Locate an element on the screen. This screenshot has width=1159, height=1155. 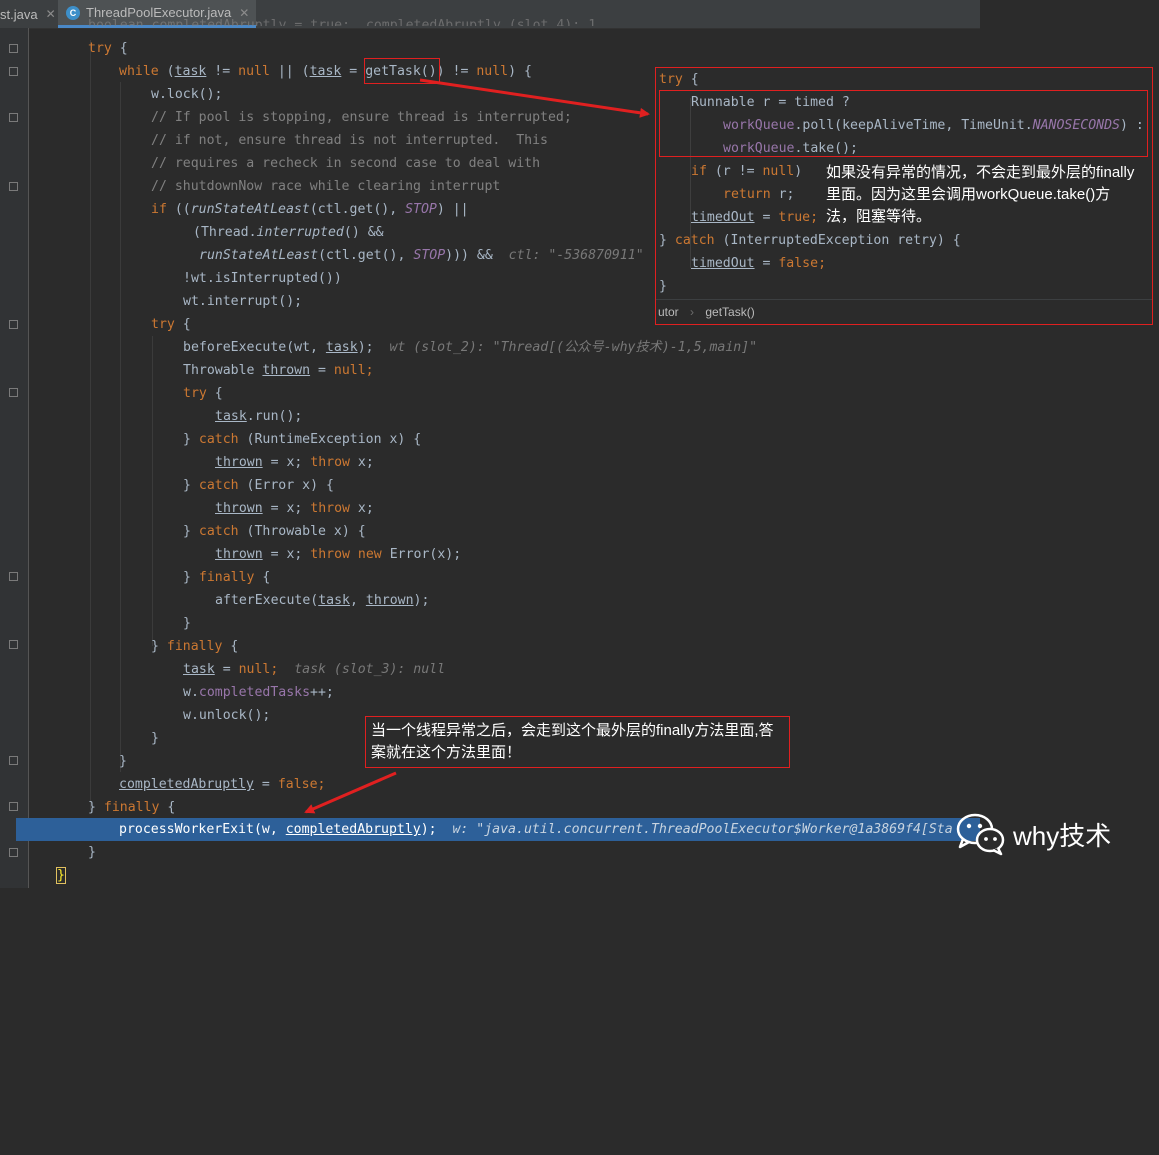
watermark: why技术 is located at coordinates (1033, 834).